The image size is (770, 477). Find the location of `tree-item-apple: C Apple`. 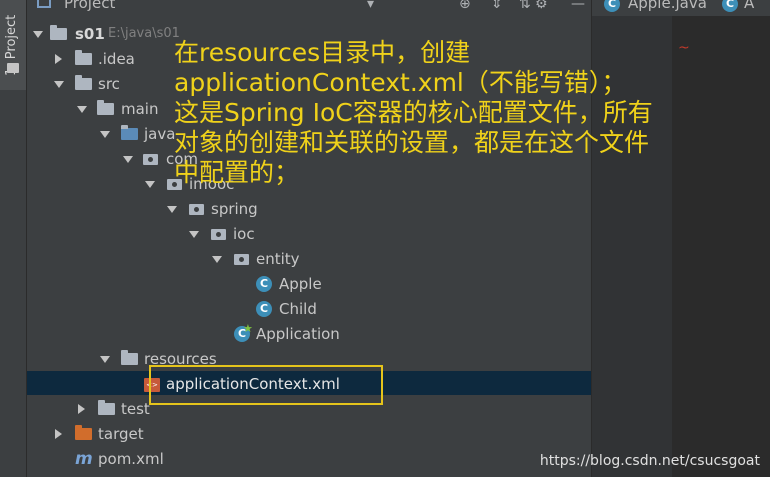

tree-item-apple: C Apple is located at coordinates (307, 284).